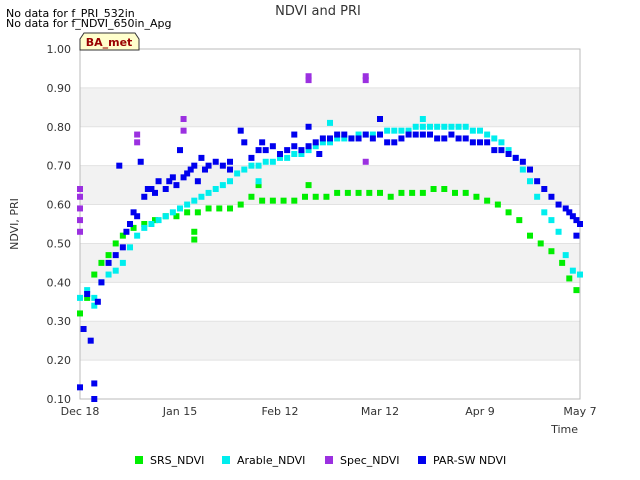 This screenshot has width=640, height=480. What do you see at coordinates (480, 411) in the screenshot?
I see `x-tick-label: Apr 9` at bounding box center [480, 411].